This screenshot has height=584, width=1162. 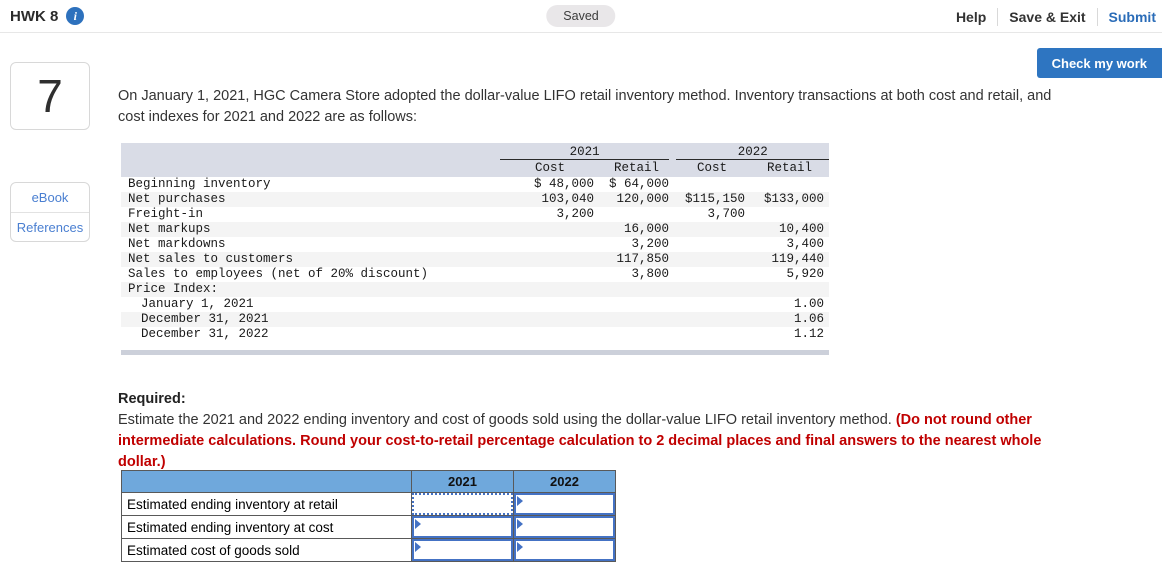 I want to click on retail-2022-value: 119,440, so click(x=797, y=259).